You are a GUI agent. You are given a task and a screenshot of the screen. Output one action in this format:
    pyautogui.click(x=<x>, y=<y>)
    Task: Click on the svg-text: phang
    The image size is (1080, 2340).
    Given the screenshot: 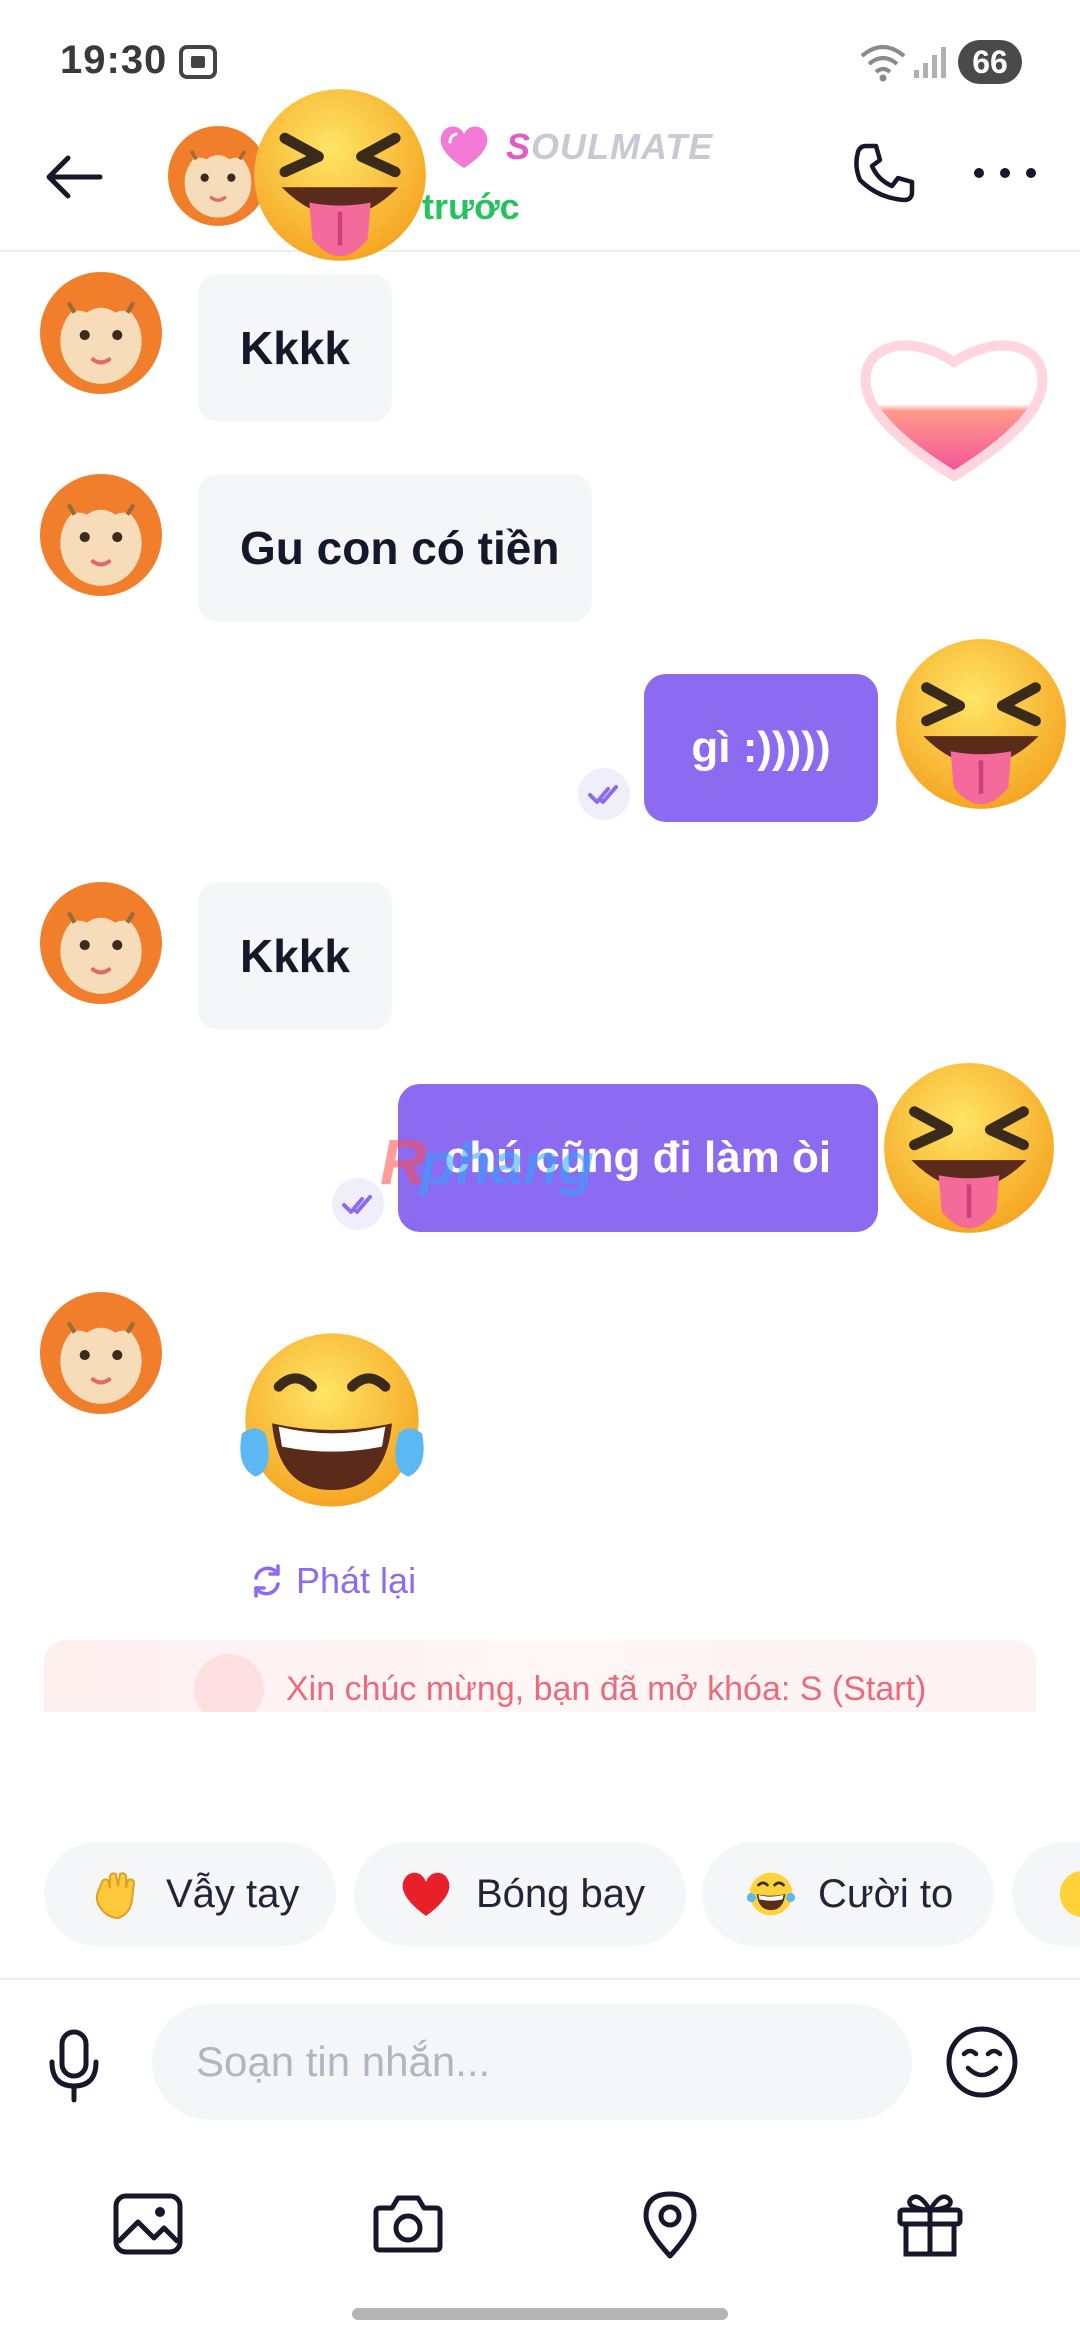 What is the action you would take?
    pyautogui.click(x=506, y=1164)
    